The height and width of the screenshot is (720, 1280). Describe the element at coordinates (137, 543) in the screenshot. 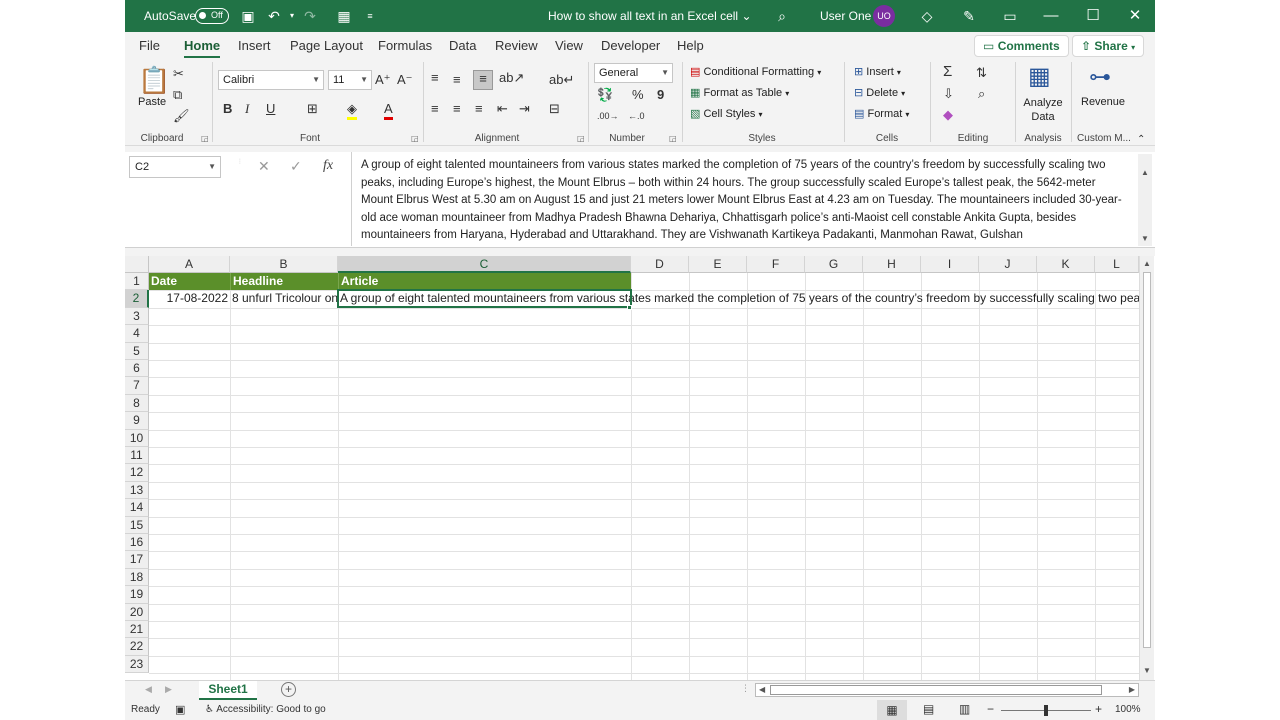

I see `row-header: 16` at that location.